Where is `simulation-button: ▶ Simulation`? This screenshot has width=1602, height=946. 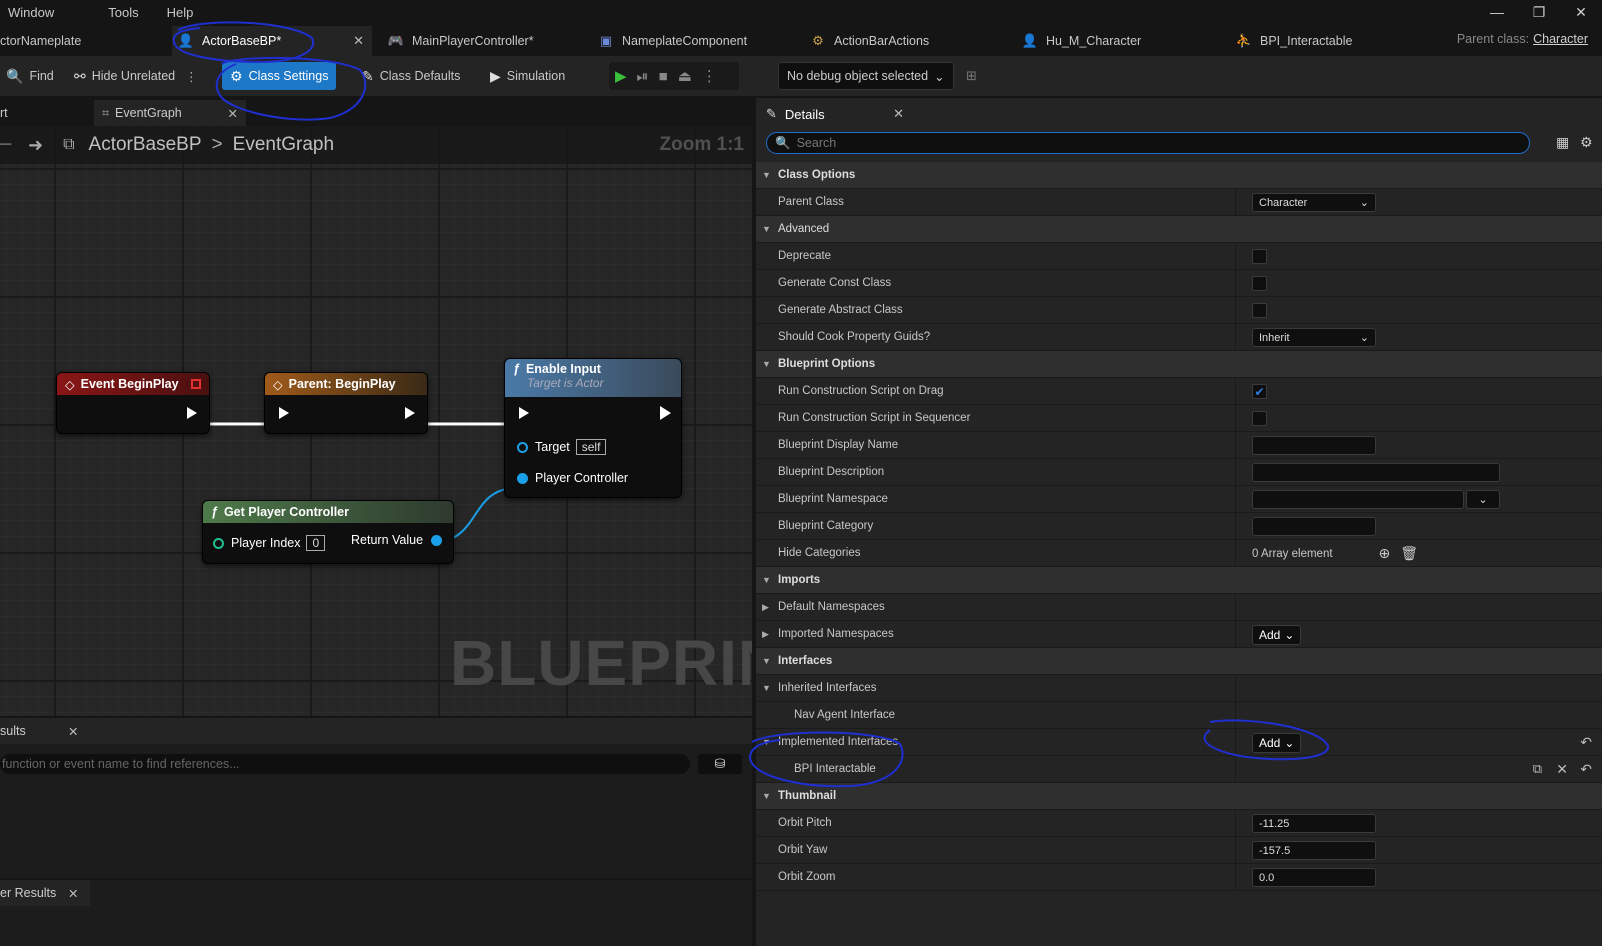 simulation-button: ▶ Simulation is located at coordinates (527, 76).